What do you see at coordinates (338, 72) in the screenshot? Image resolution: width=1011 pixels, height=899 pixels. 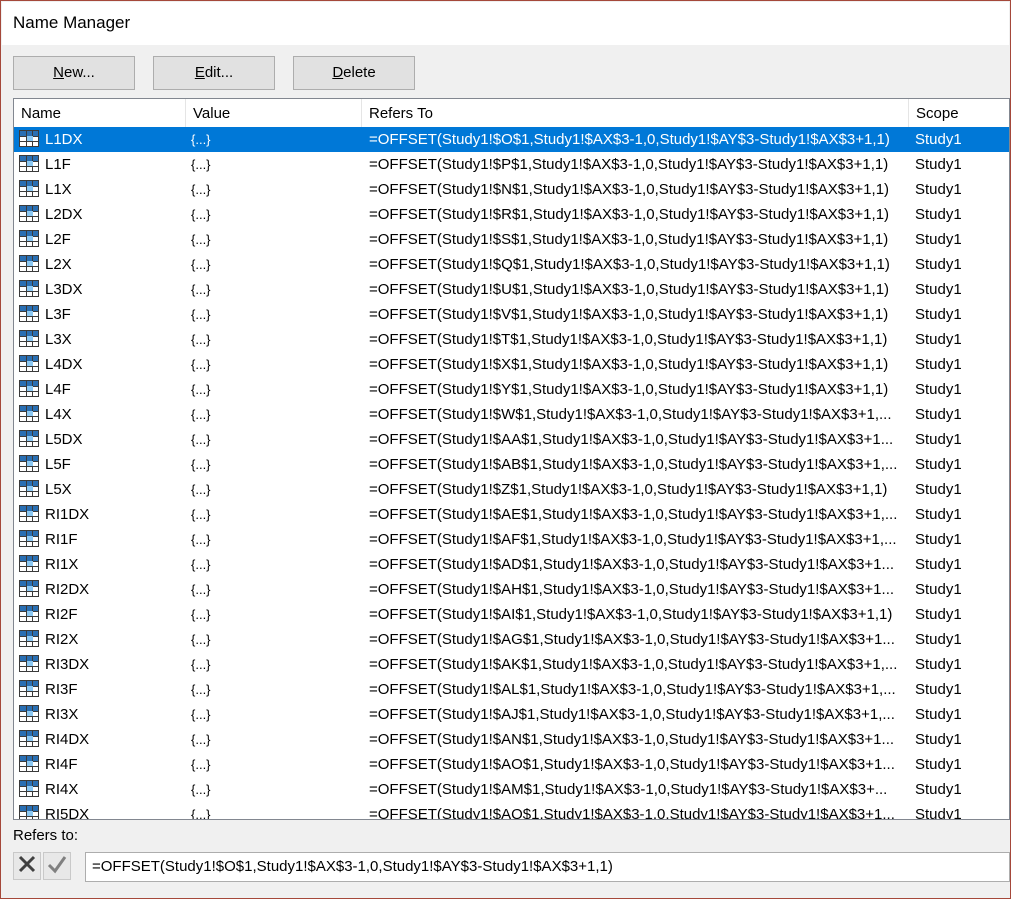 I see `delete-button-accel: D` at bounding box center [338, 72].